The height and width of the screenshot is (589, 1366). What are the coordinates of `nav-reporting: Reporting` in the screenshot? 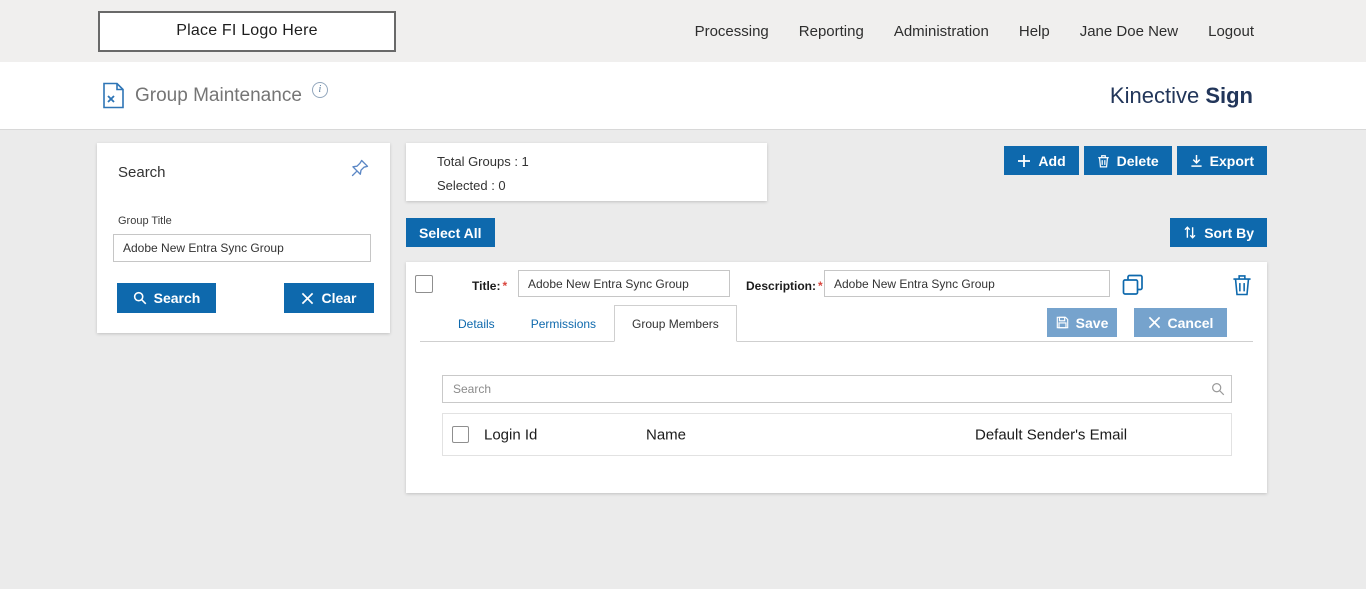 It's located at (831, 31).